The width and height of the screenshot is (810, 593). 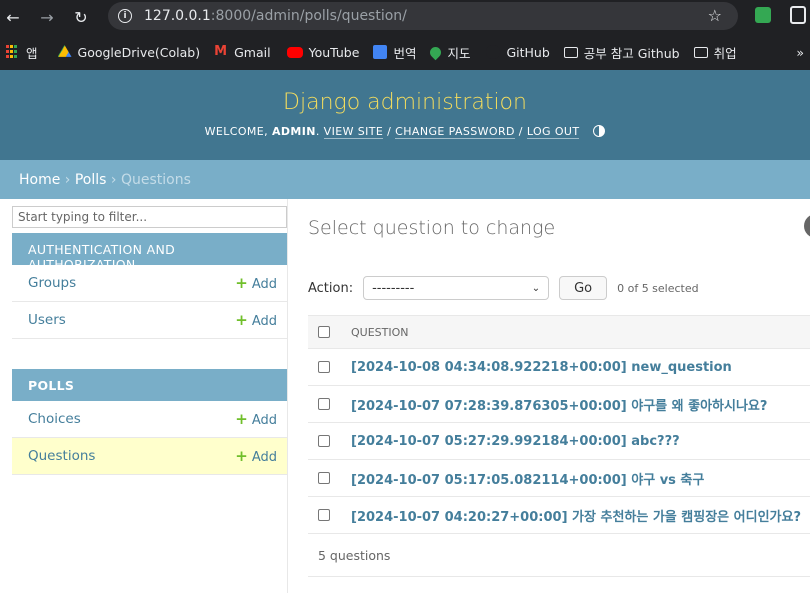 I want to click on bookmark-folder-jobs: 취업, so click(x=715, y=52).